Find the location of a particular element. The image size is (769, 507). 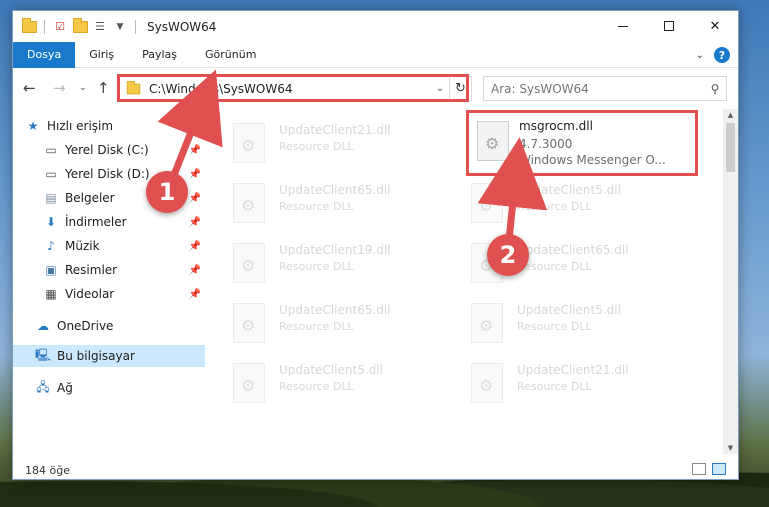

chevron-down-icon: ▼ is located at coordinates (120, 27).